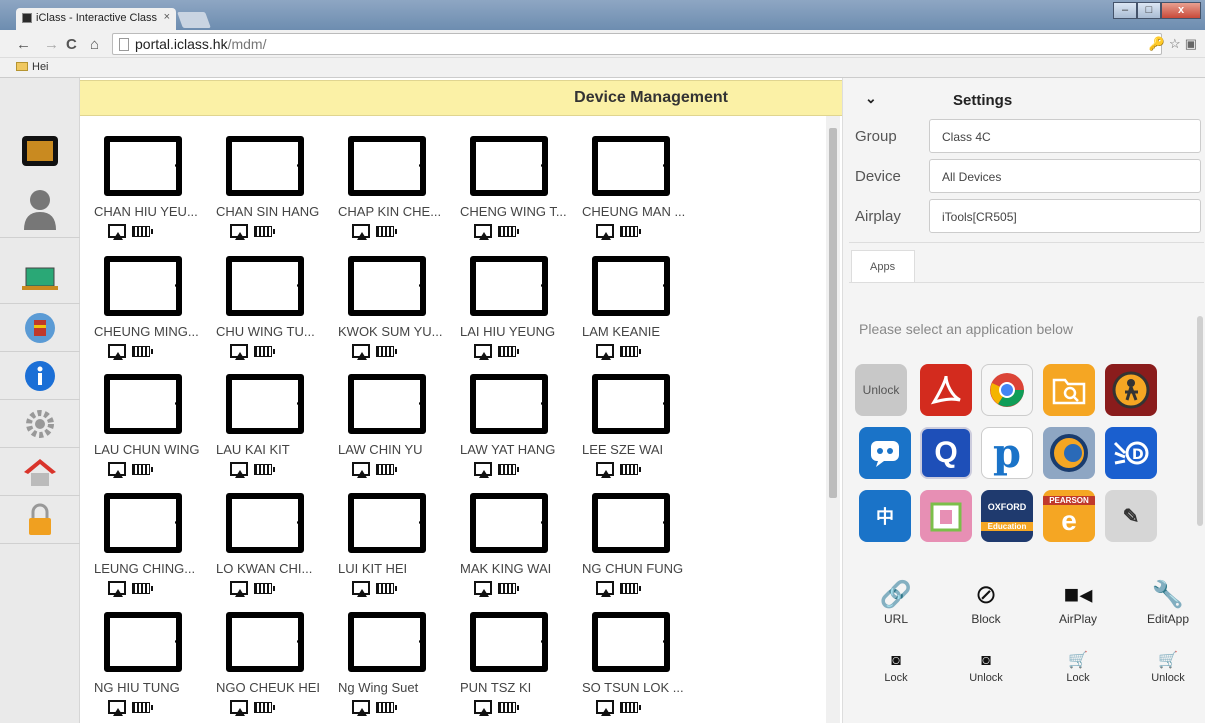  What do you see at coordinates (521, 416) in the screenshot?
I see `device-tile: LAW YAT HANG` at bounding box center [521, 416].